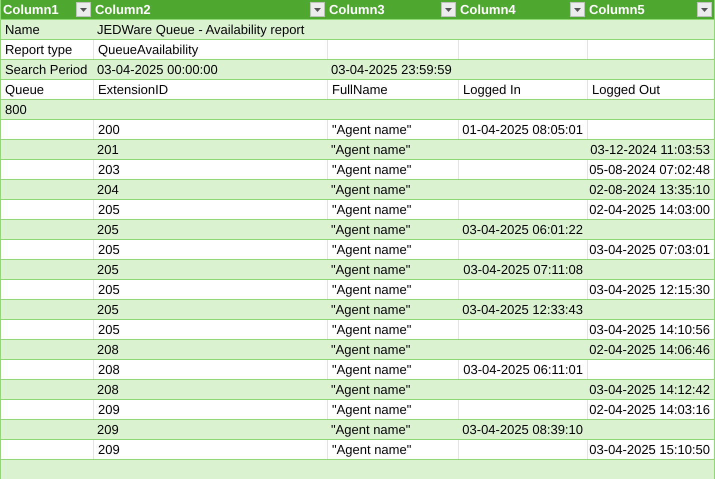  What do you see at coordinates (123, 9) in the screenshot?
I see `column-title: Column2` at bounding box center [123, 9].